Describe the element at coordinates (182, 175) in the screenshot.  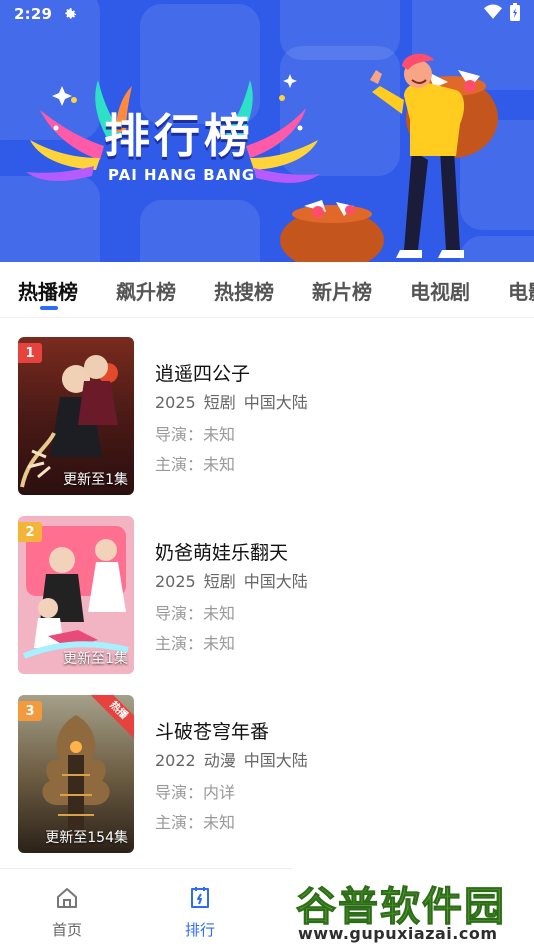
I see `banner-subtitle: PAI HANG BANG` at that location.